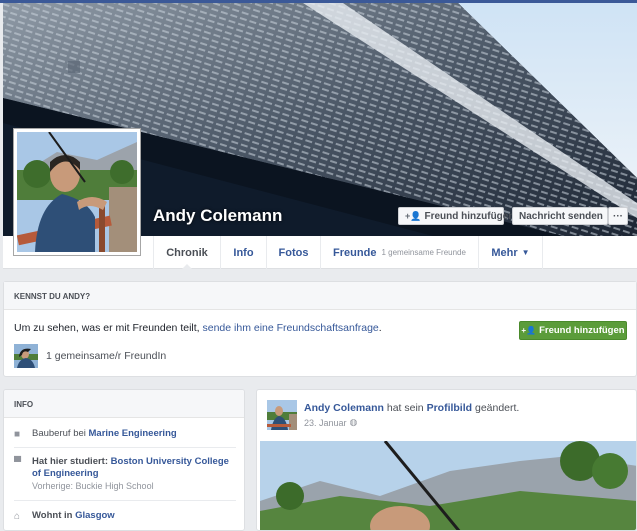 The width and height of the screenshot is (637, 531). What do you see at coordinates (60, 433) in the screenshot?
I see `work-prefix: Bauberuf bei` at bounding box center [60, 433].